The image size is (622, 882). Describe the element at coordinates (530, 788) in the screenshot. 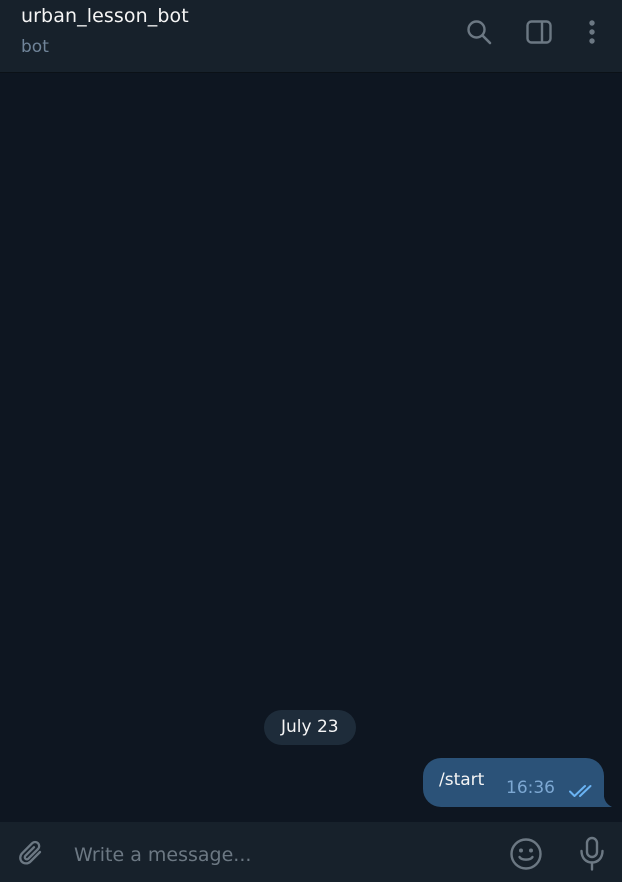

I see `message-time: 16:36` at that location.